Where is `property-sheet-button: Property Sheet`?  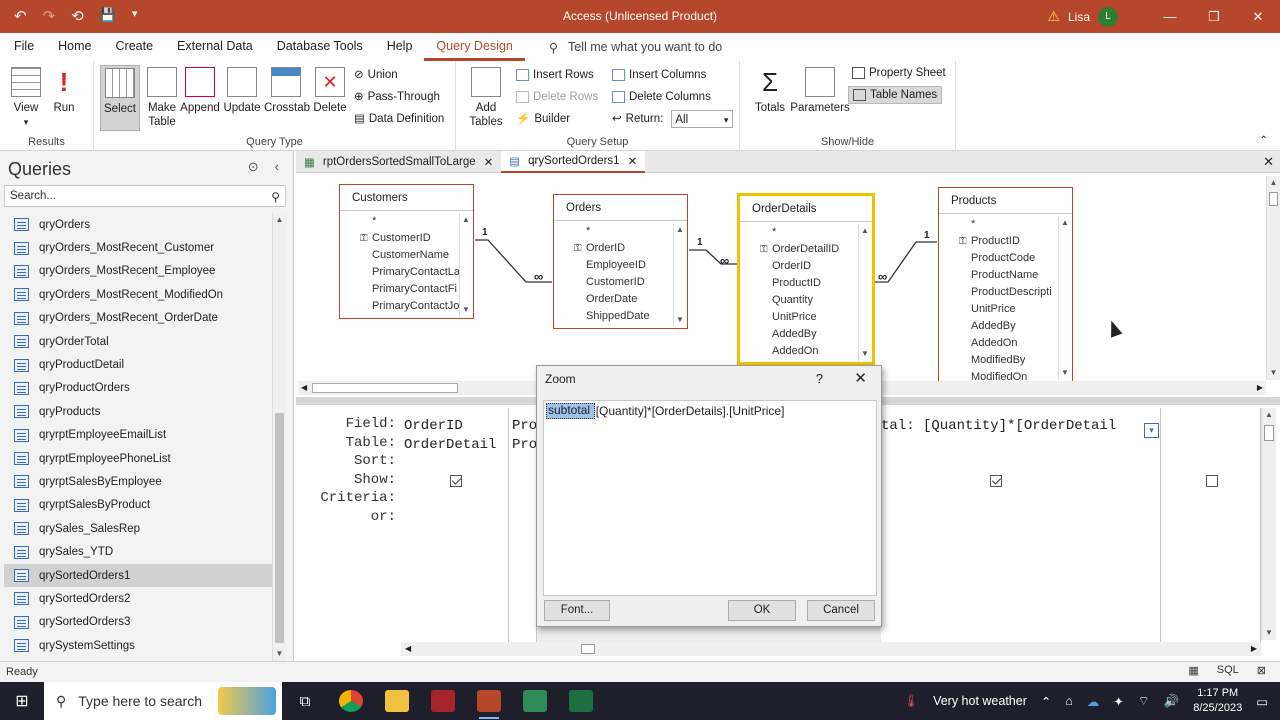
property-sheet-button: Property Sheet is located at coordinates (899, 73).